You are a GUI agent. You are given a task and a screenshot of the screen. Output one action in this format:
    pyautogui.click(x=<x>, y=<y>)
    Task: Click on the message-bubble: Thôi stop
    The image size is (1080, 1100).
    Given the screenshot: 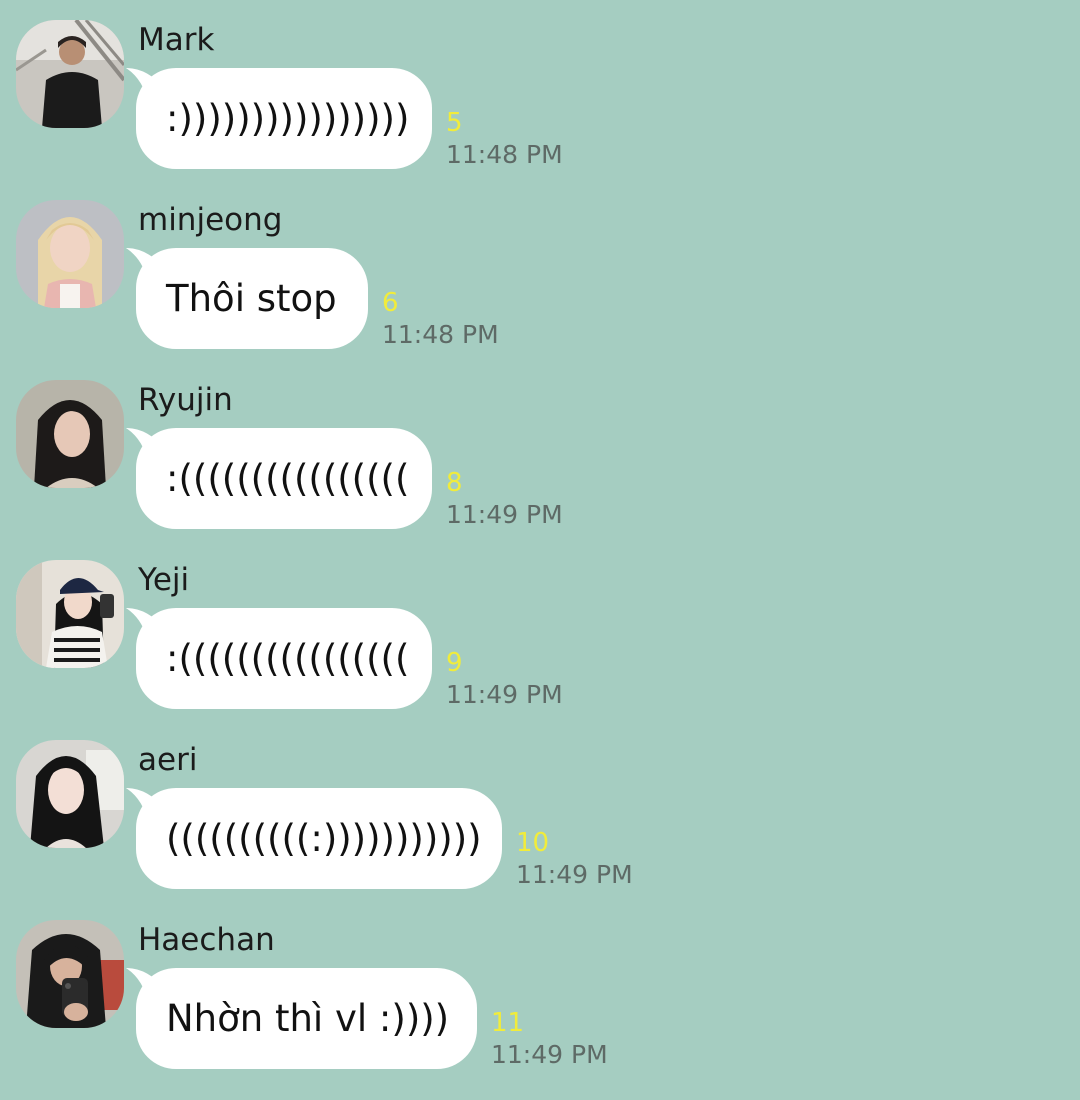 What is the action you would take?
    pyautogui.click(x=252, y=298)
    